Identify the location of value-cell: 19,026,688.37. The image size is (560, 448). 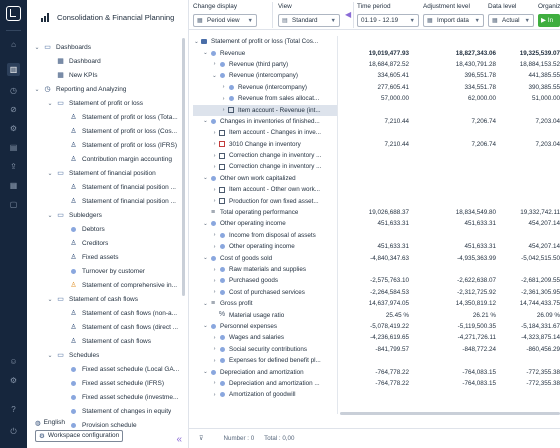
(374, 212).